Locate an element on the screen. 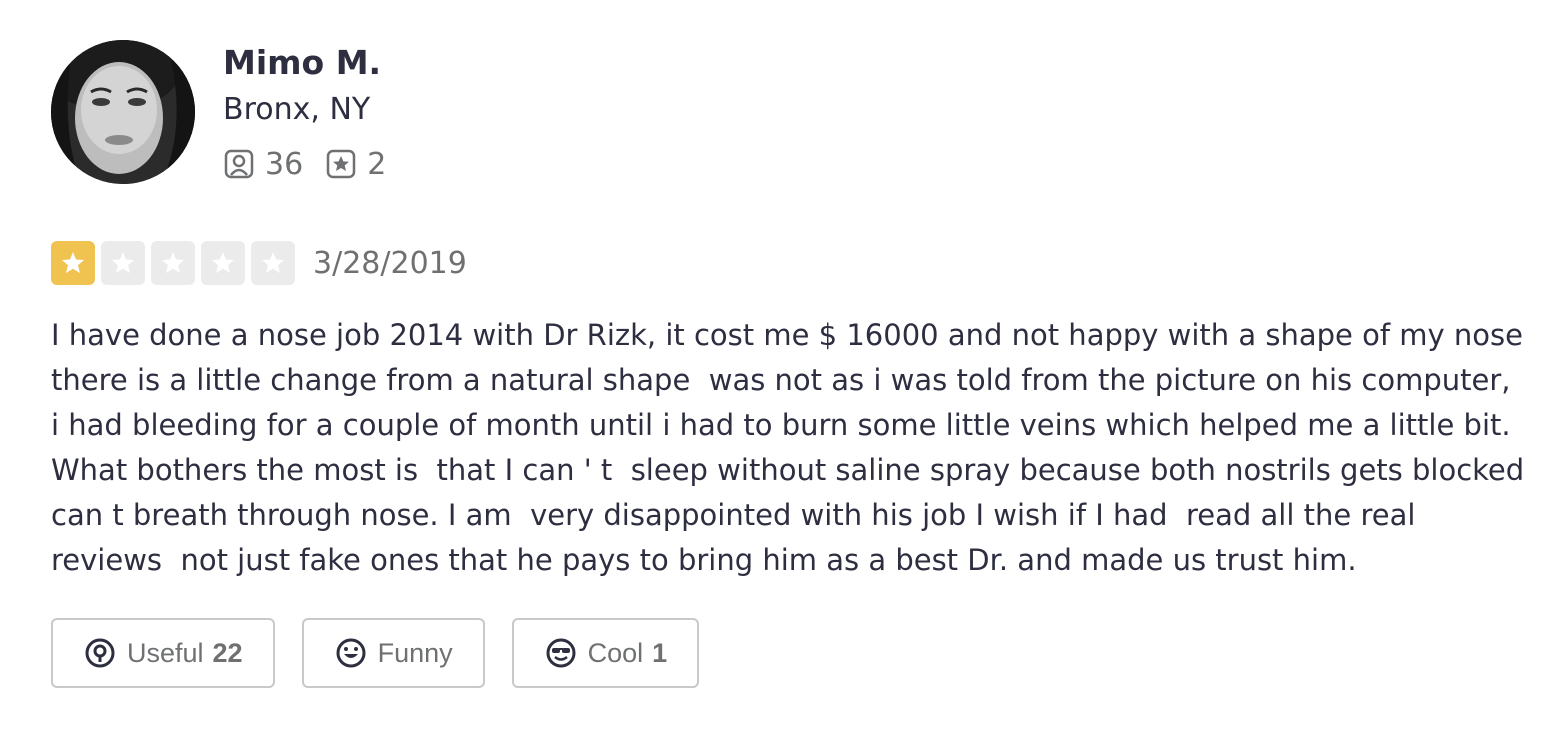 The width and height of the screenshot is (1559, 741). avatar-image is located at coordinates (123, 112).